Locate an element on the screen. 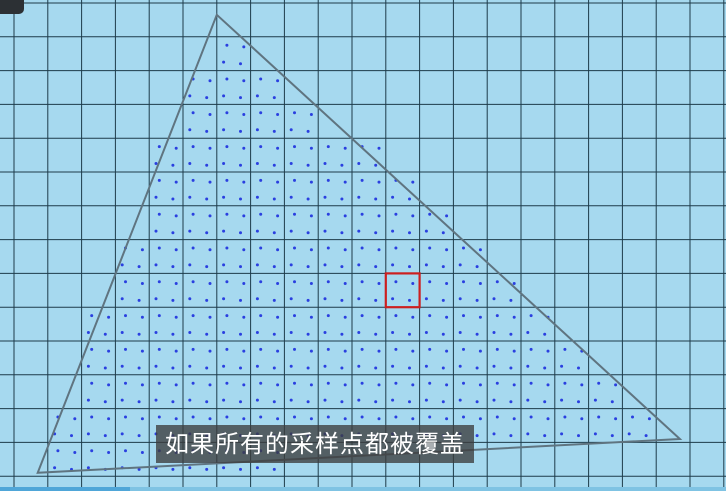  progress-bar-track is located at coordinates (363, 489).